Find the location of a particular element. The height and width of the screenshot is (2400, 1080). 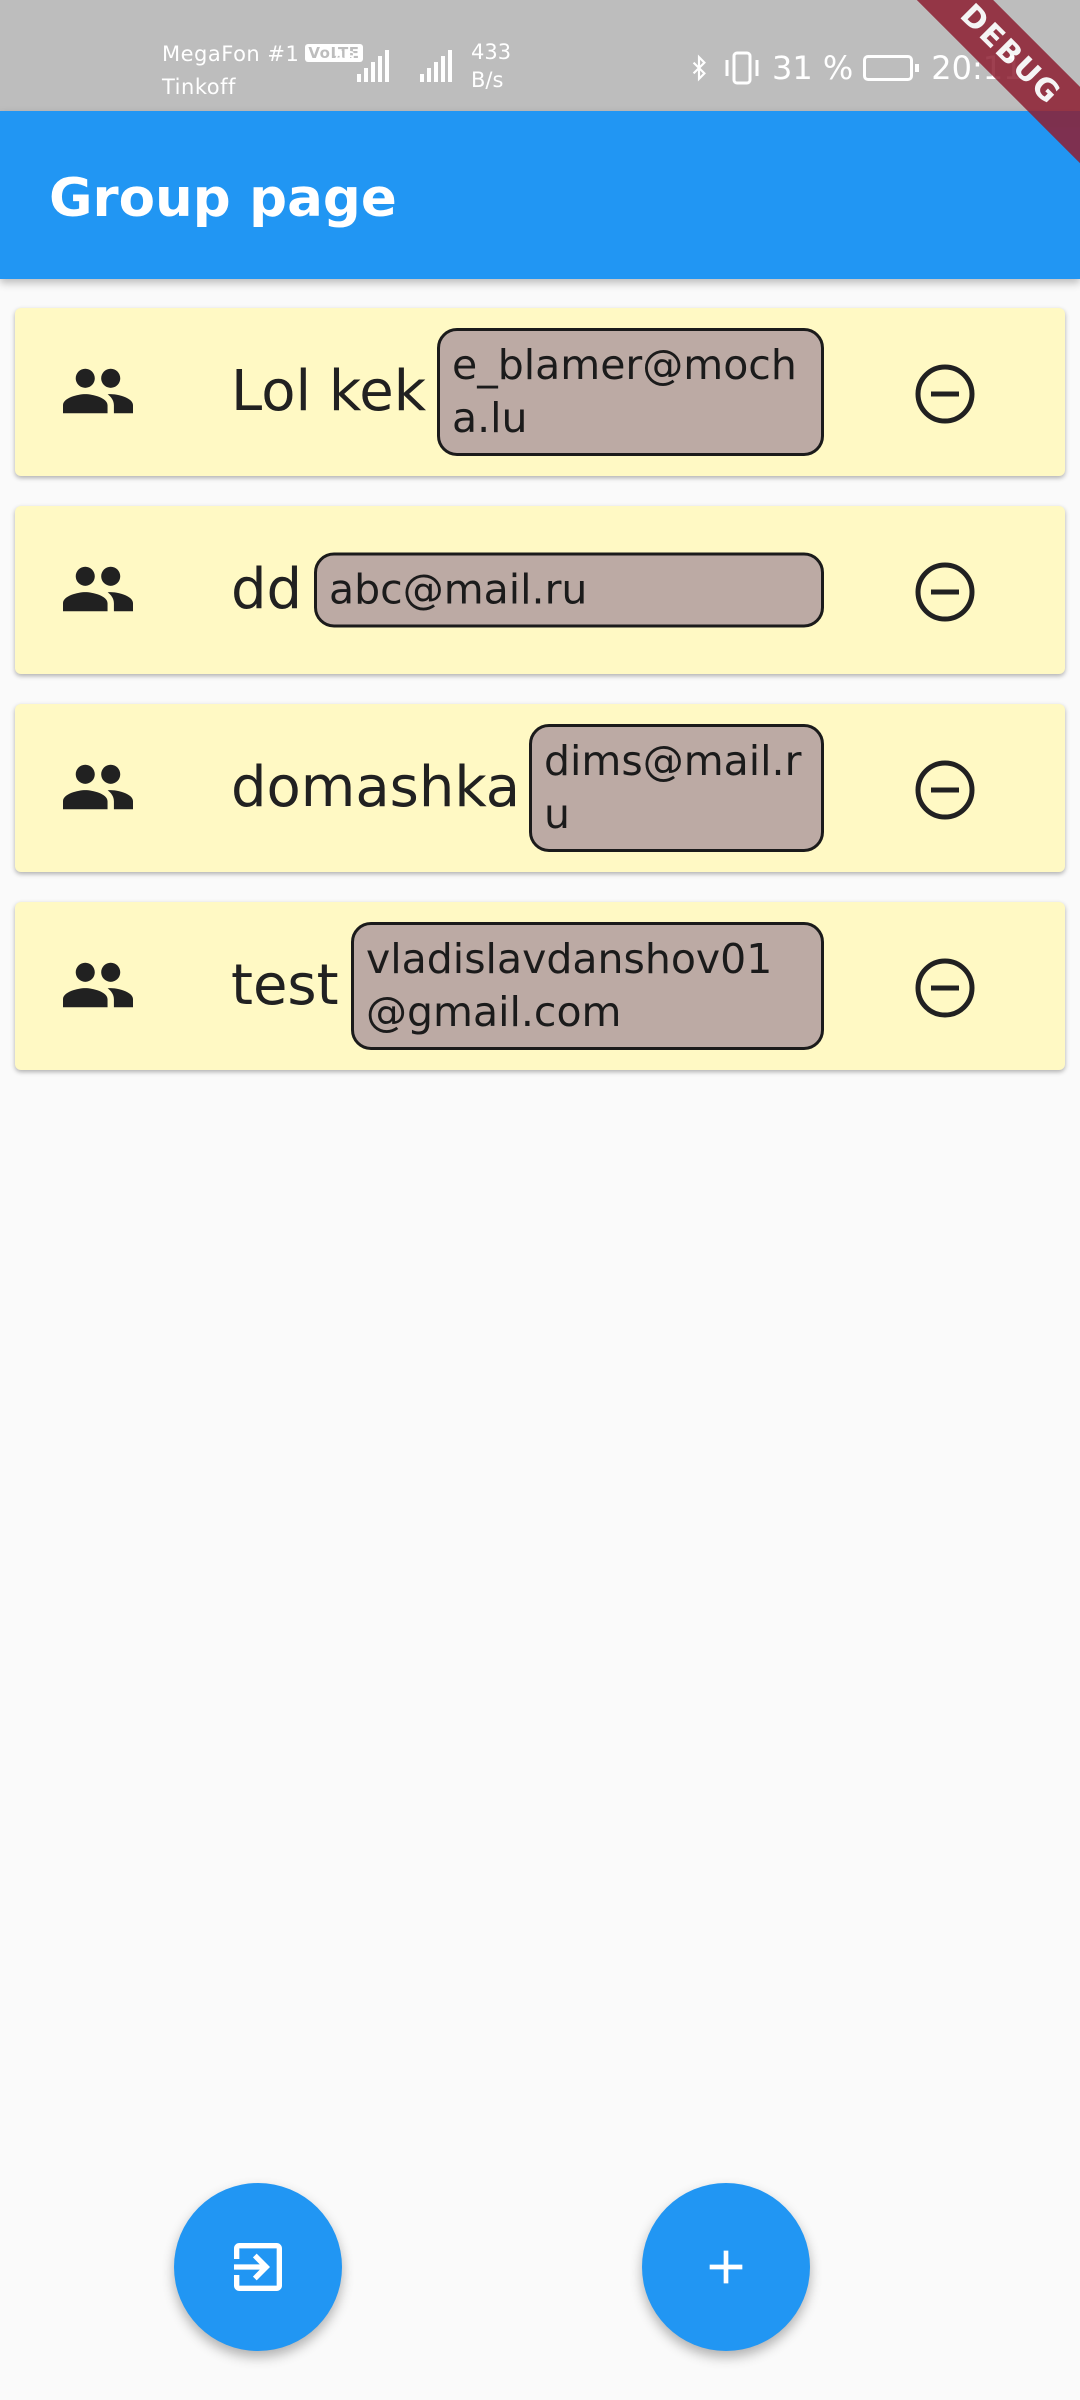

battery-icon is located at coordinates (891, 68).